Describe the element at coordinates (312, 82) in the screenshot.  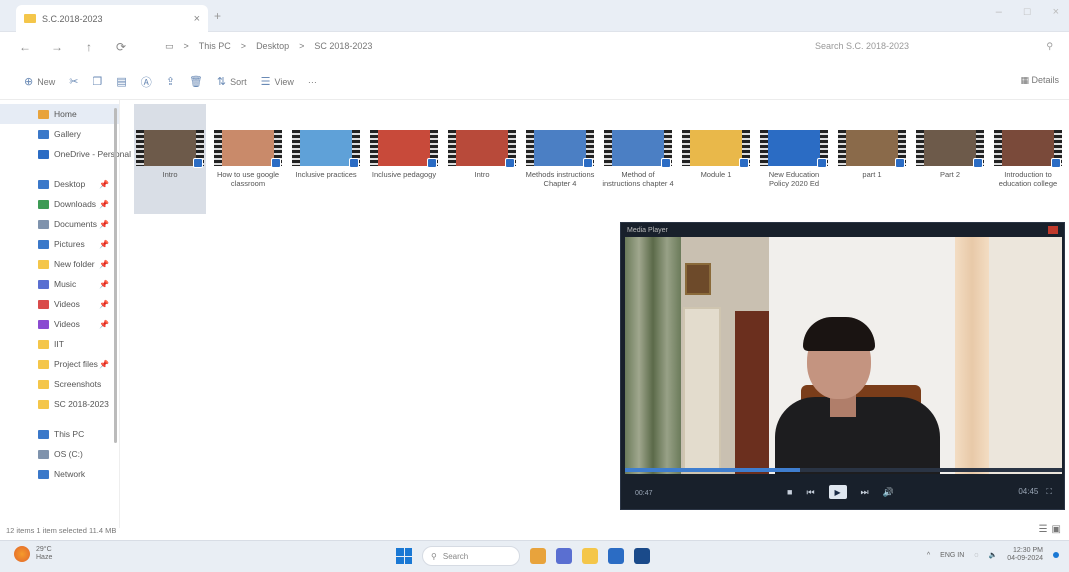
I see `more-button: ···` at that location.